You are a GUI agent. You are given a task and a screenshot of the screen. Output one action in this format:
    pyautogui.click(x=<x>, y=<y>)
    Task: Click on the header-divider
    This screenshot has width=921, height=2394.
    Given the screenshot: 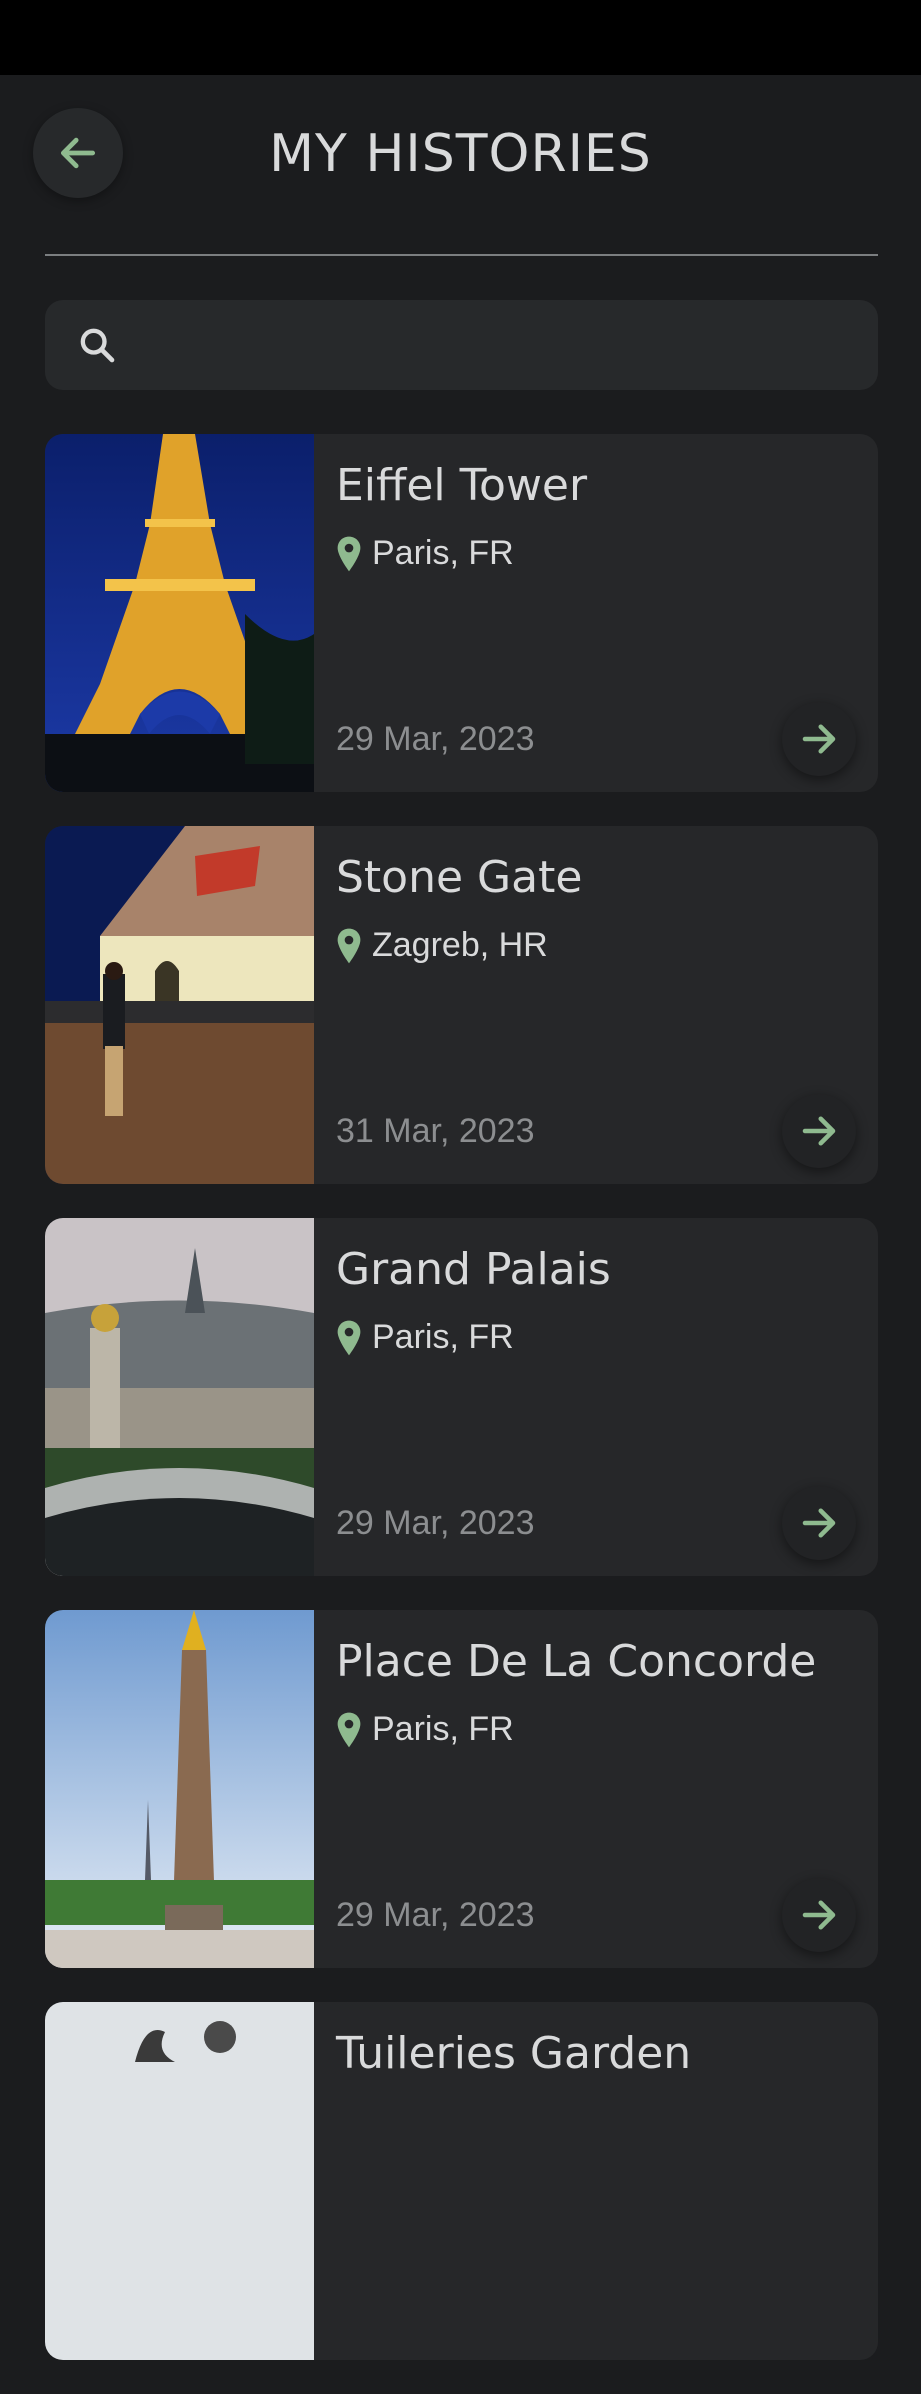 What is the action you would take?
    pyautogui.click(x=461, y=255)
    